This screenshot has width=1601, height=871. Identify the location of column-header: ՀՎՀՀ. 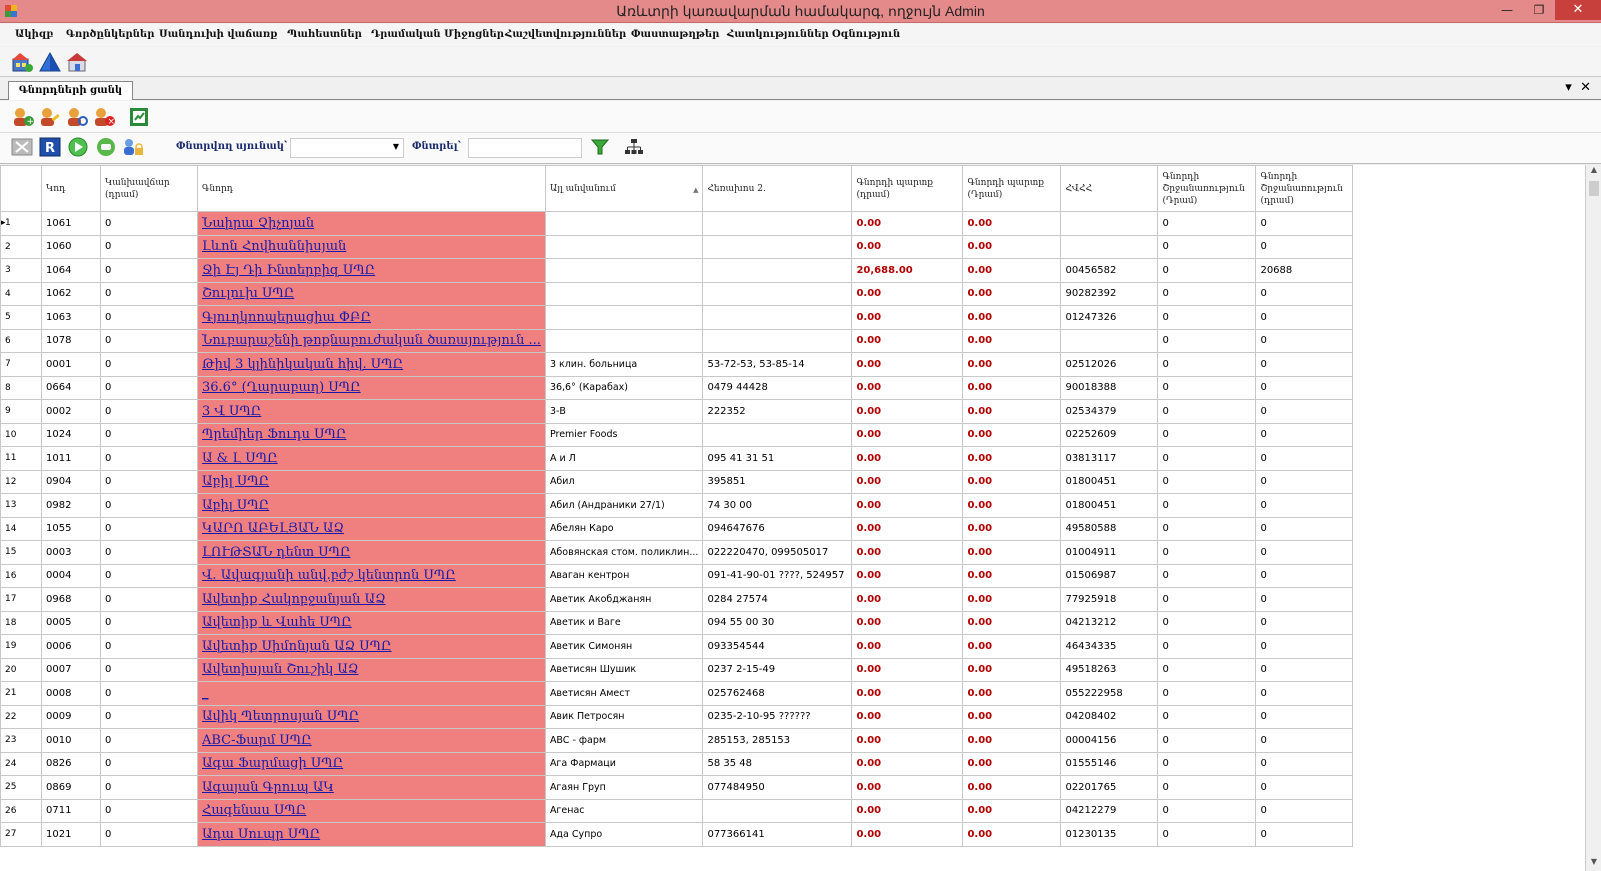
(1109, 188).